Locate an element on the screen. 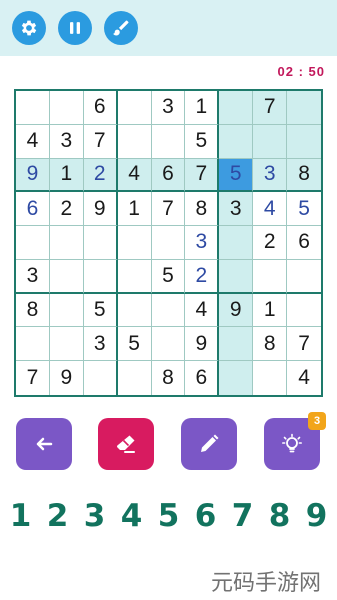 This screenshot has width=337, height=600. settings-button is located at coordinates (29, 28).